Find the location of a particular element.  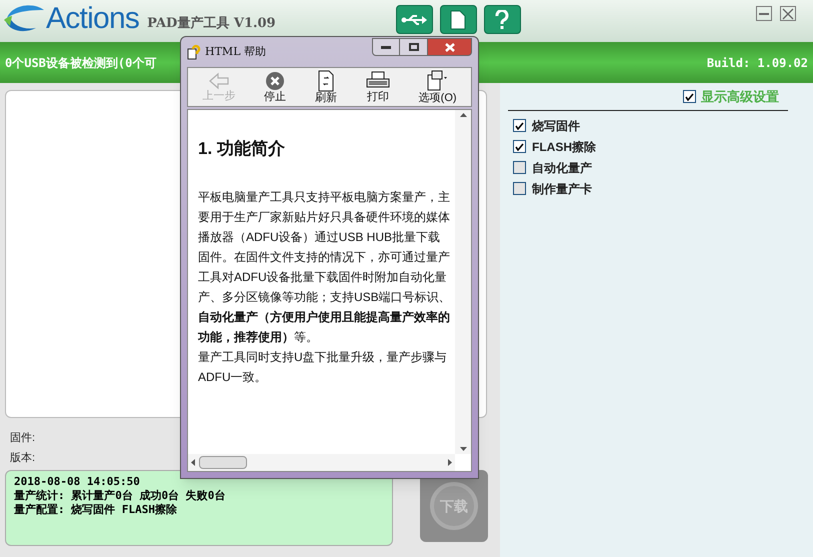

help-button is located at coordinates (502, 19).